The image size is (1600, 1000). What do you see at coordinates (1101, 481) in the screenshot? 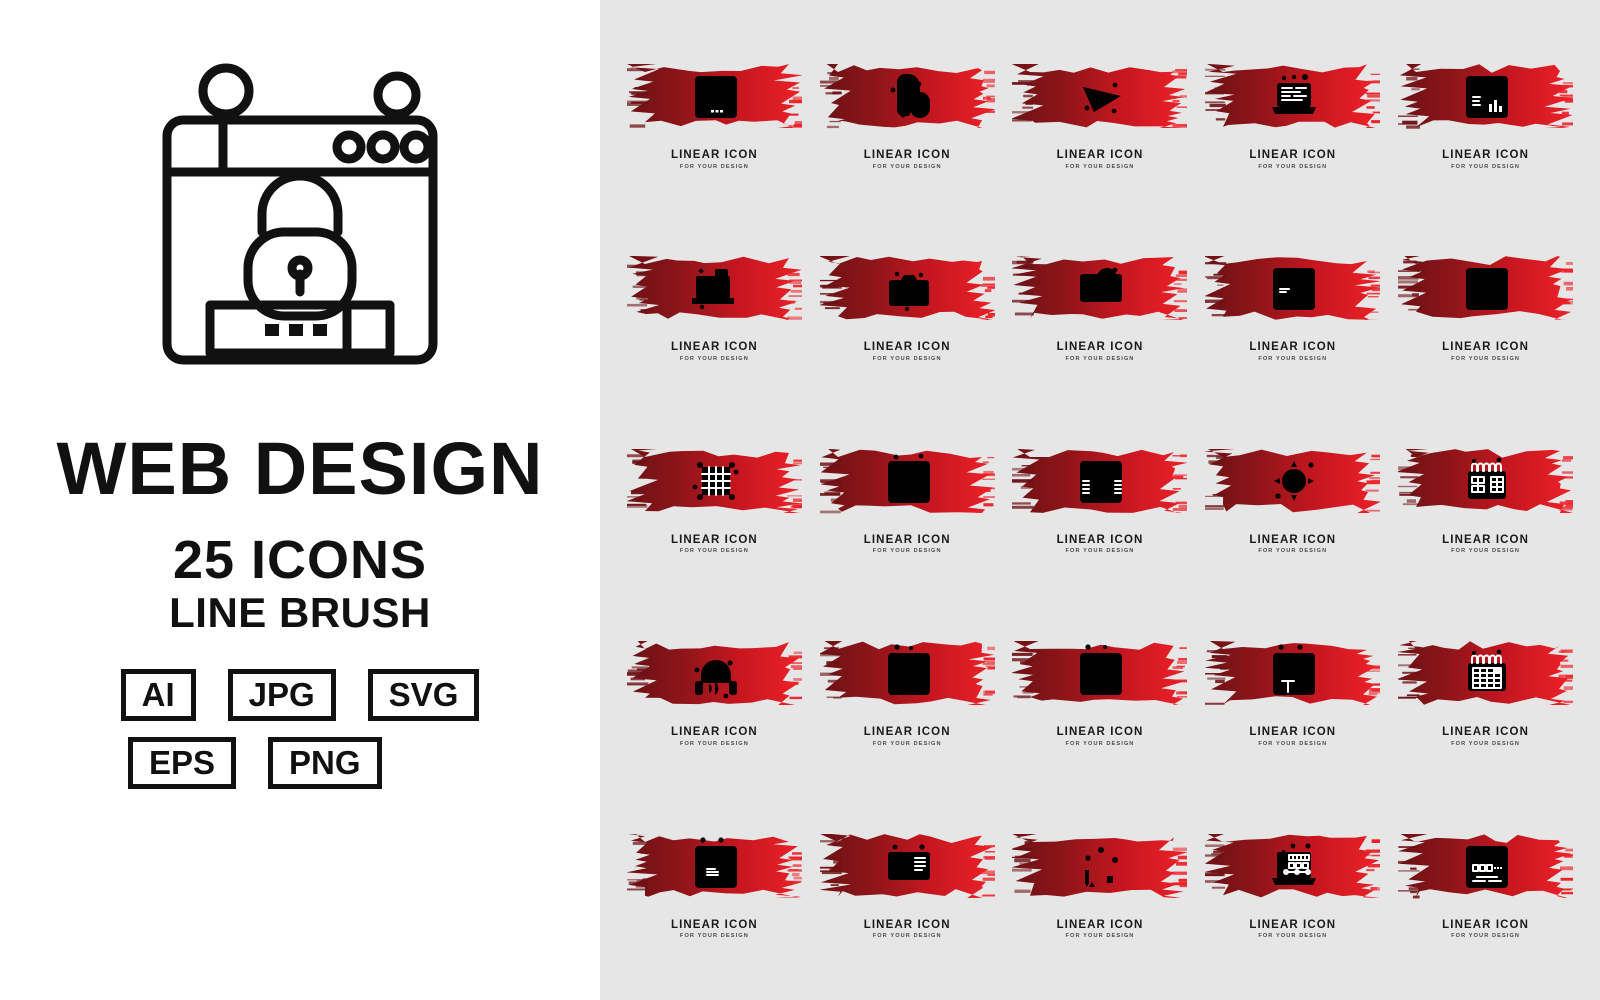
I see `browser-pie-analytics-icon` at bounding box center [1101, 481].